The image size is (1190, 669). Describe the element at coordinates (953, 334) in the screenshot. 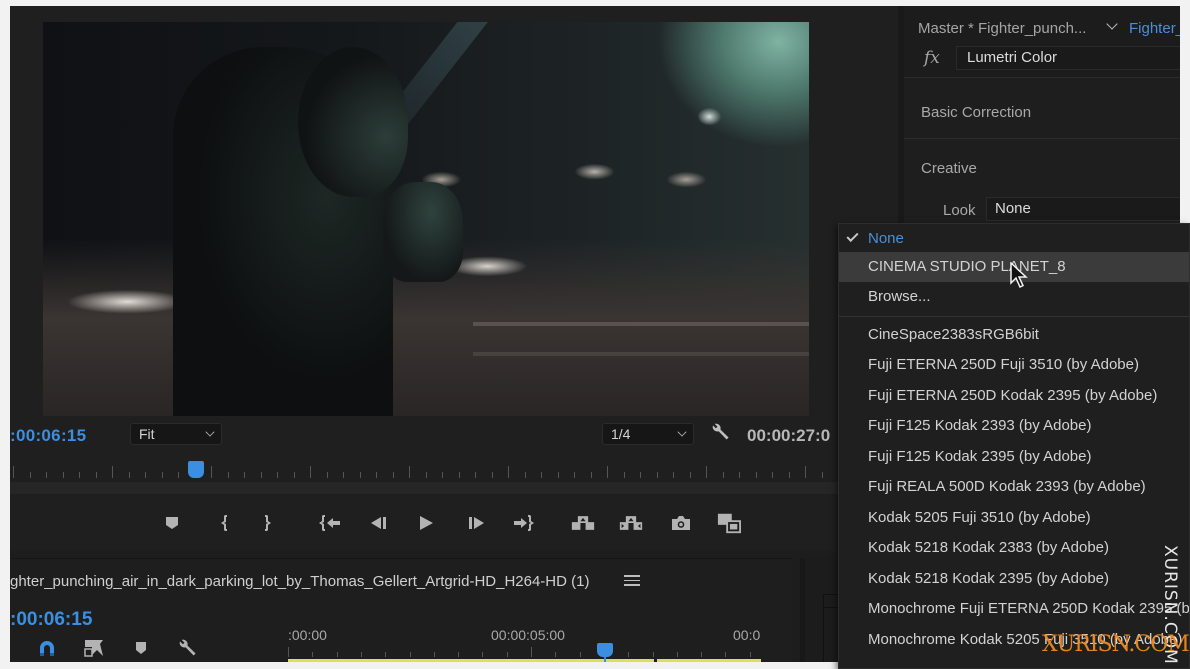

I see `menu-item-label: CineSpace2383sRGB6bit` at that location.